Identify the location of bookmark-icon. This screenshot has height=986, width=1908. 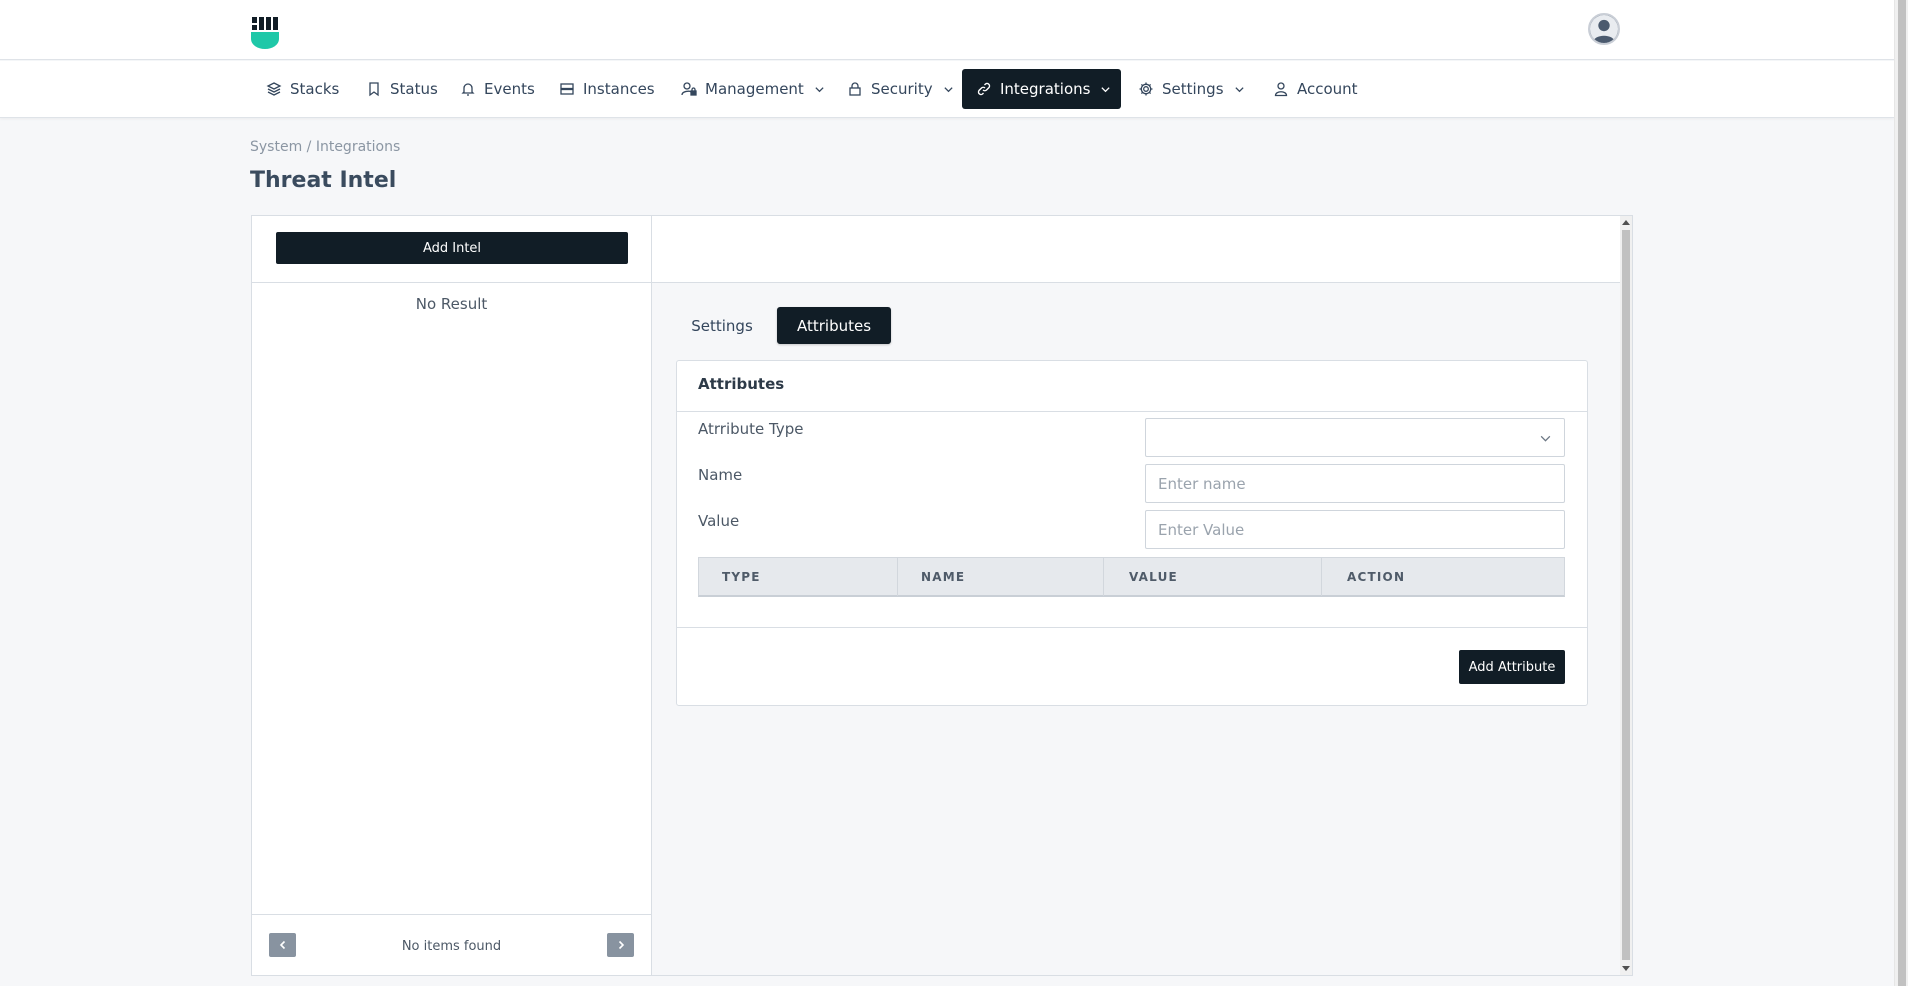
(374, 89).